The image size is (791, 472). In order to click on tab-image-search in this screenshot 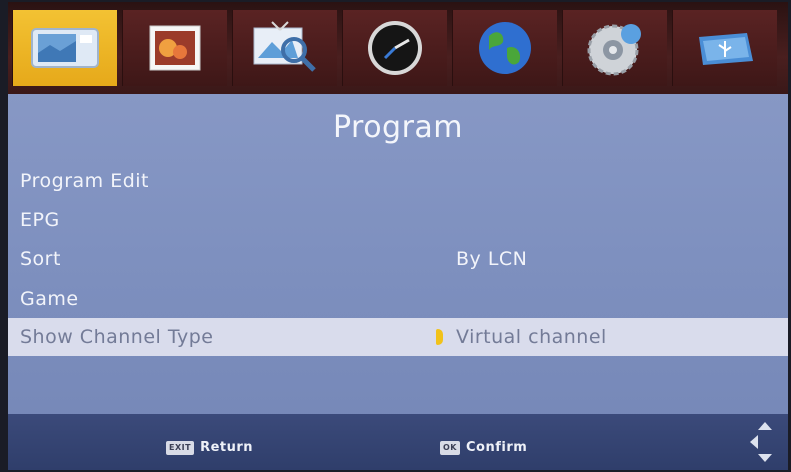, I will do `click(284, 48)`.